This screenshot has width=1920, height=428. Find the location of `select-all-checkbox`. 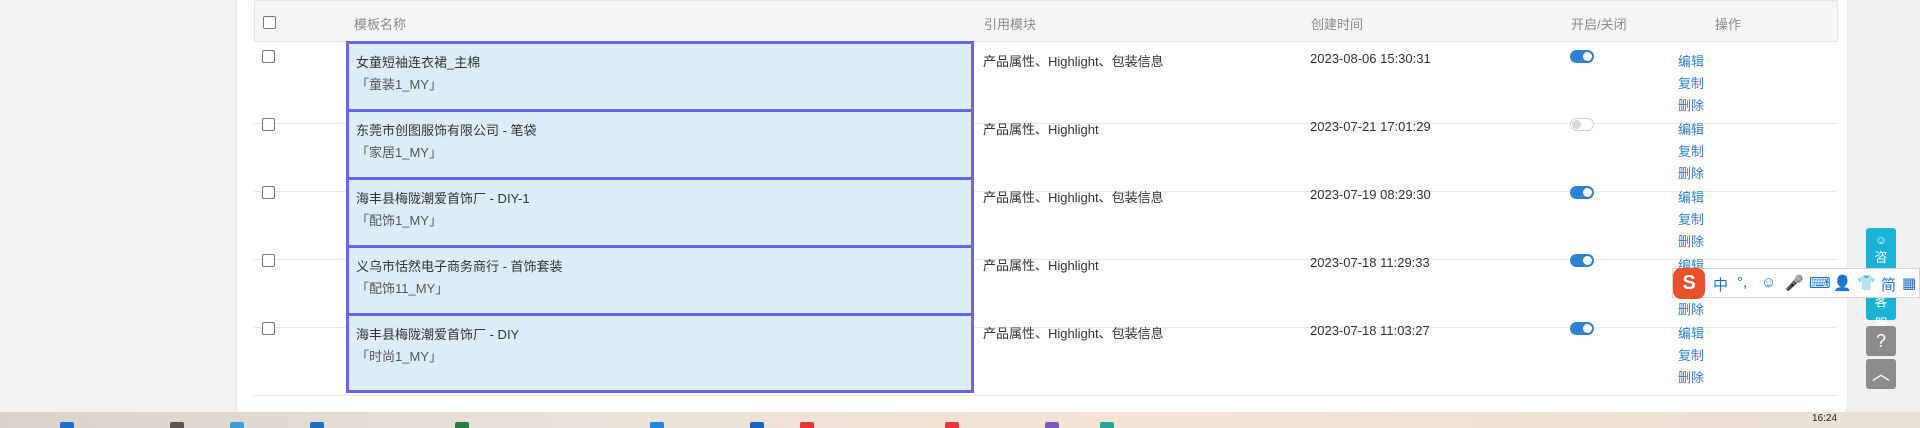

select-all-checkbox is located at coordinates (269, 22).